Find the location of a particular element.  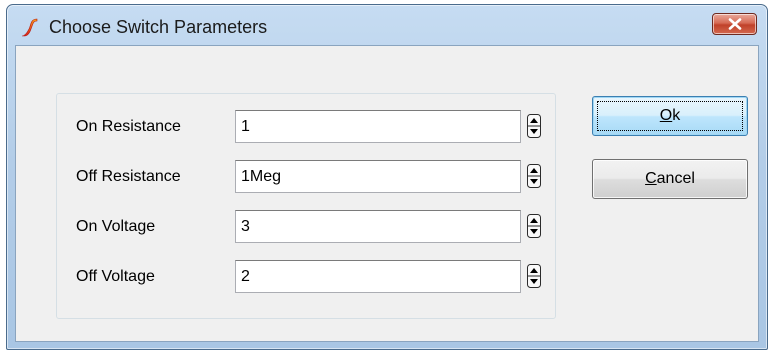

on-voltage-label: On Voltage is located at coordinates (116, 226).